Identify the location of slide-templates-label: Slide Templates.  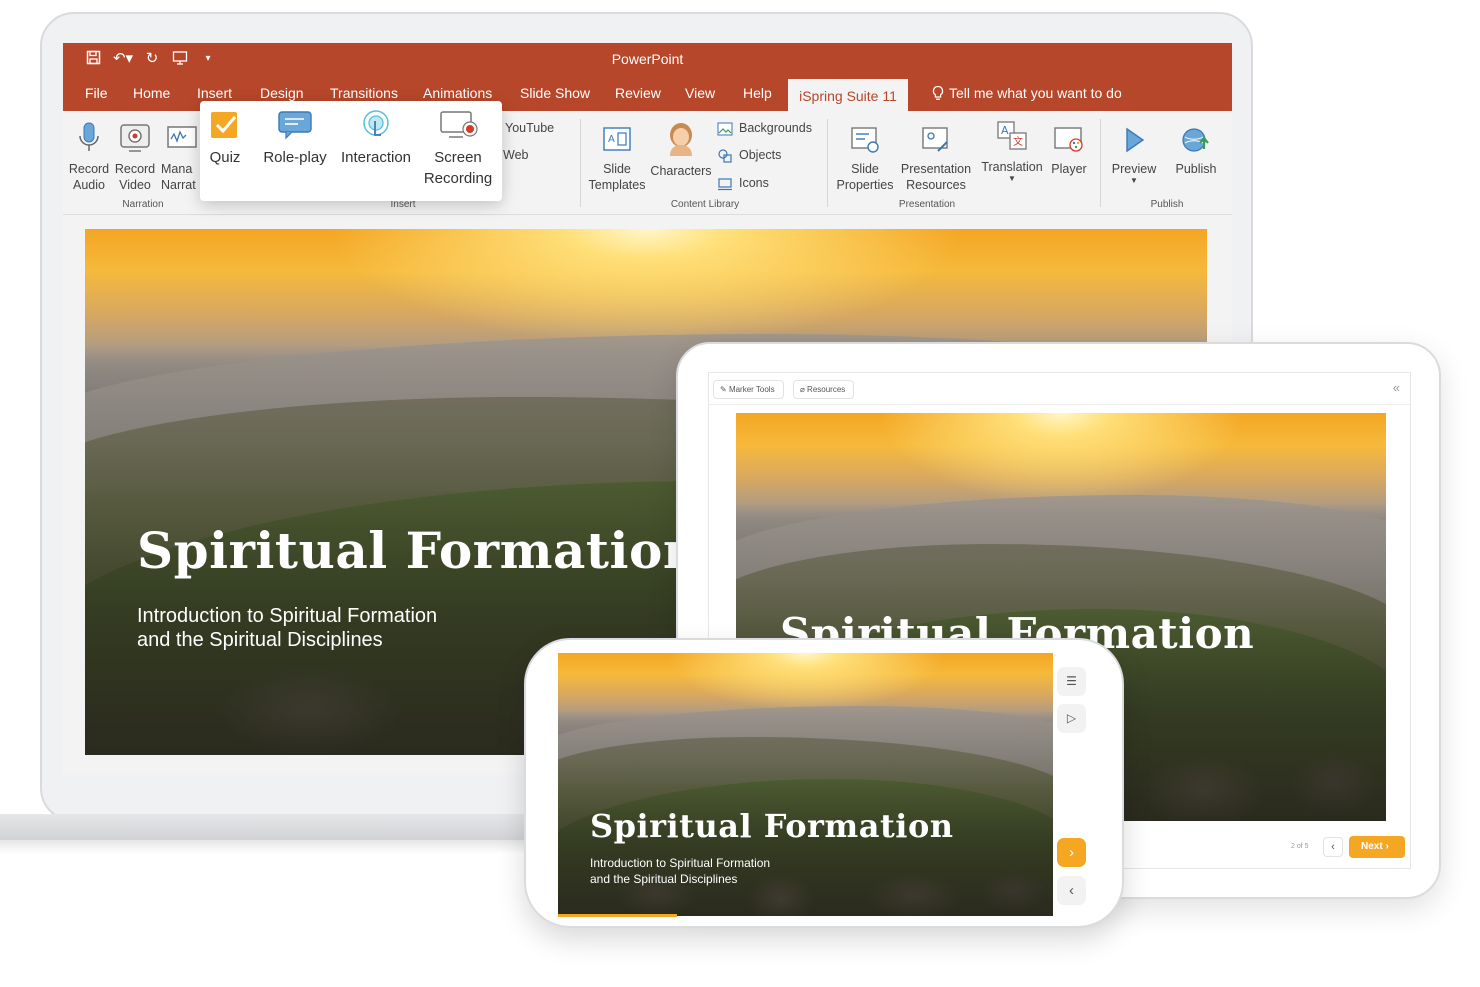
(617, 177).